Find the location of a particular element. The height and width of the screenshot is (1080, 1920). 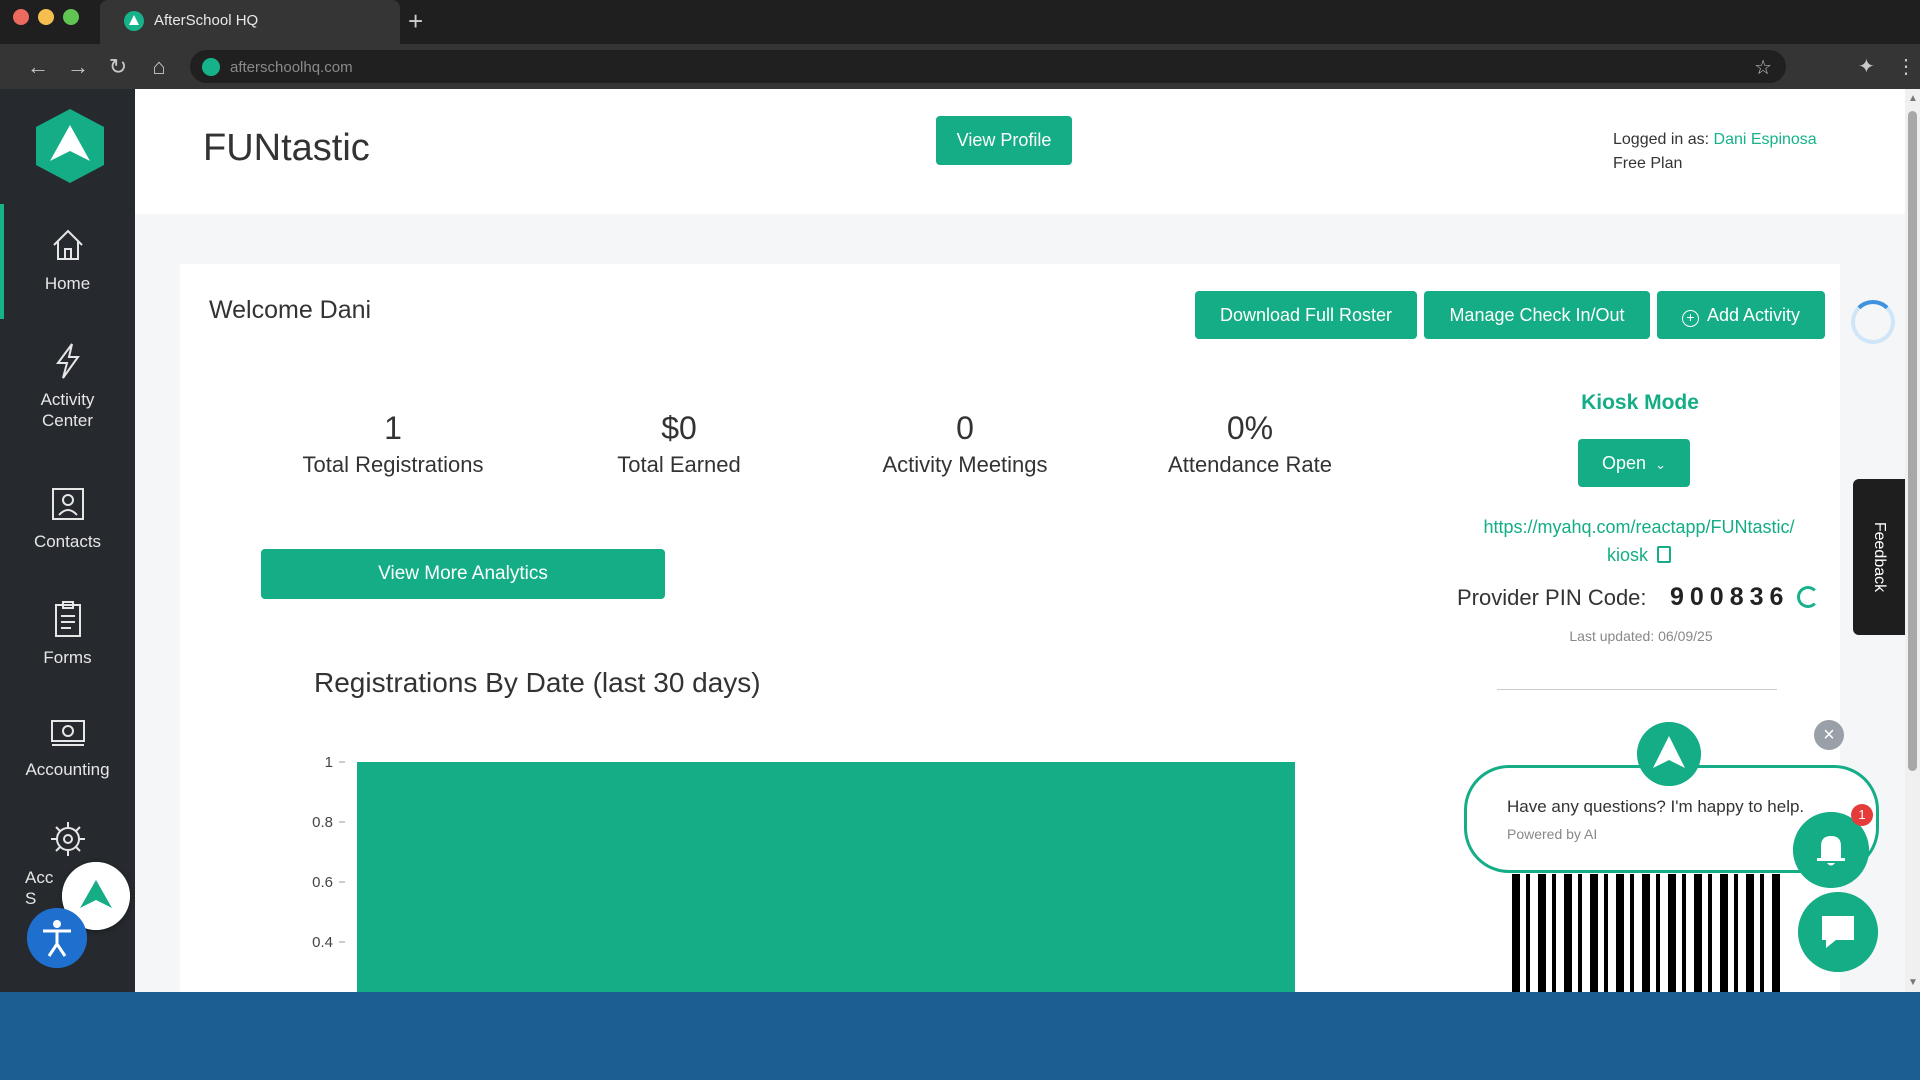

stat-value: 0 is located at coordinates (965, 428).